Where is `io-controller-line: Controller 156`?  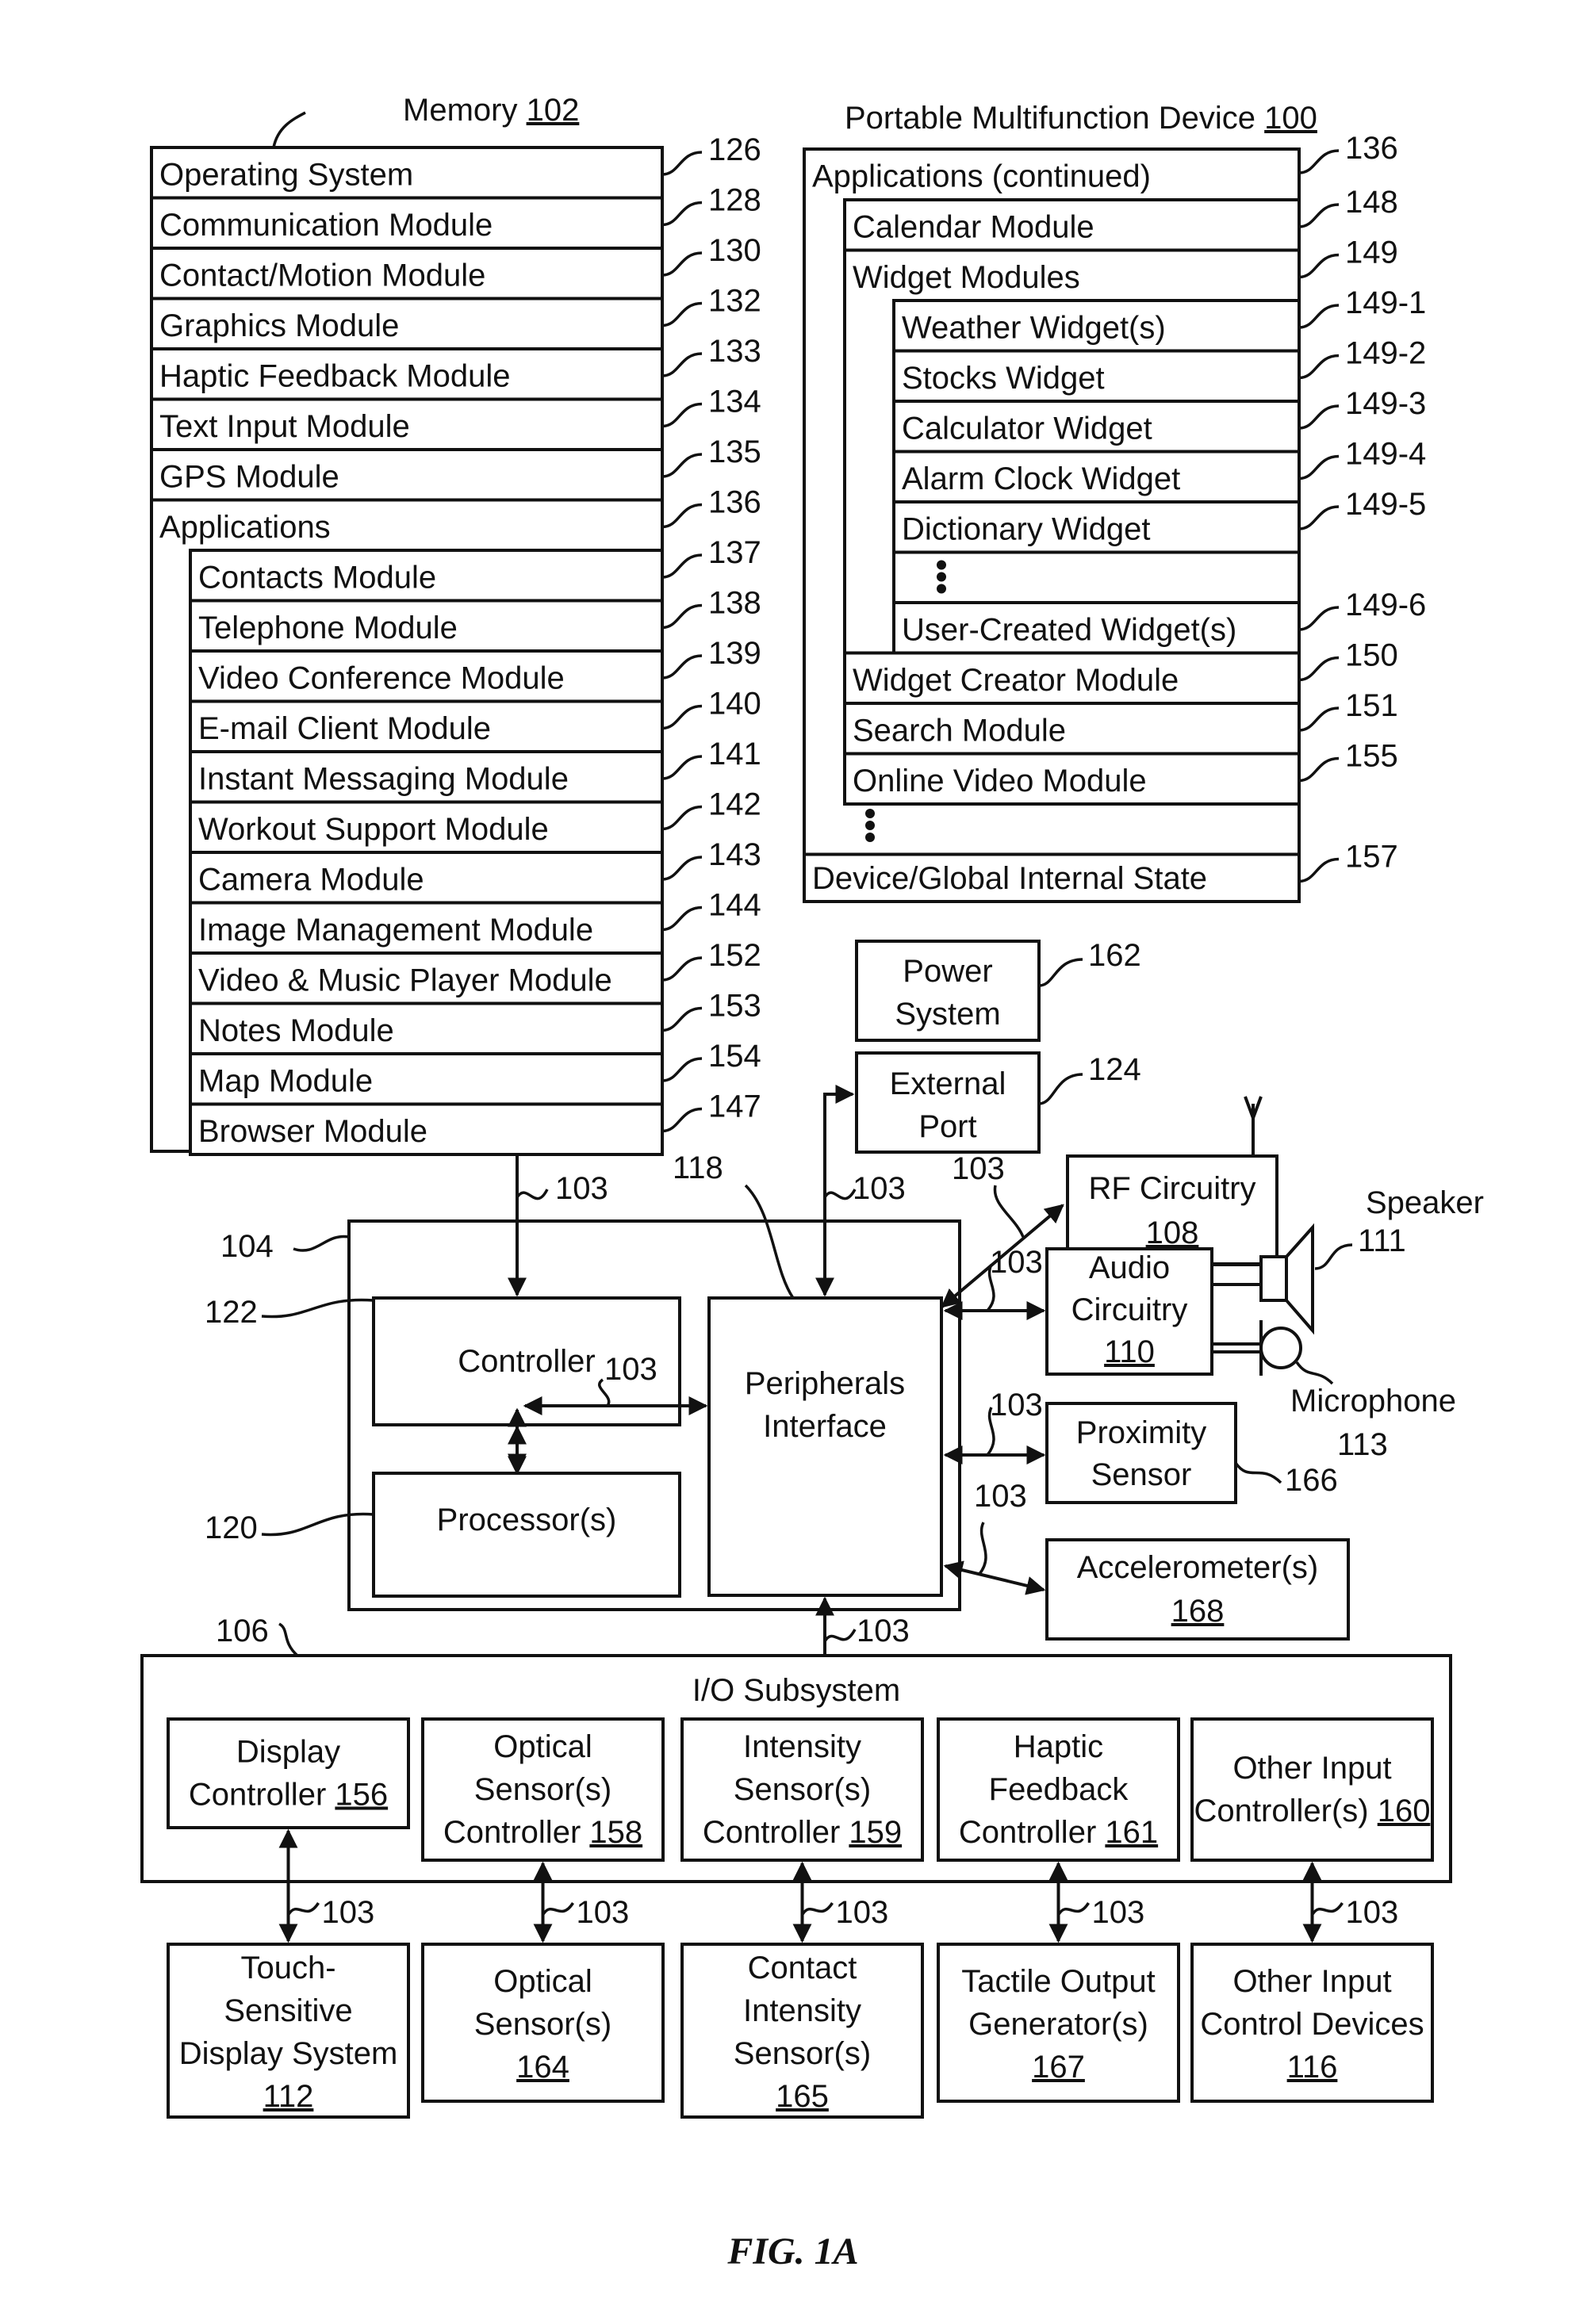 io-controller-line: Controller 156 is located at coordinates (289, 1795).